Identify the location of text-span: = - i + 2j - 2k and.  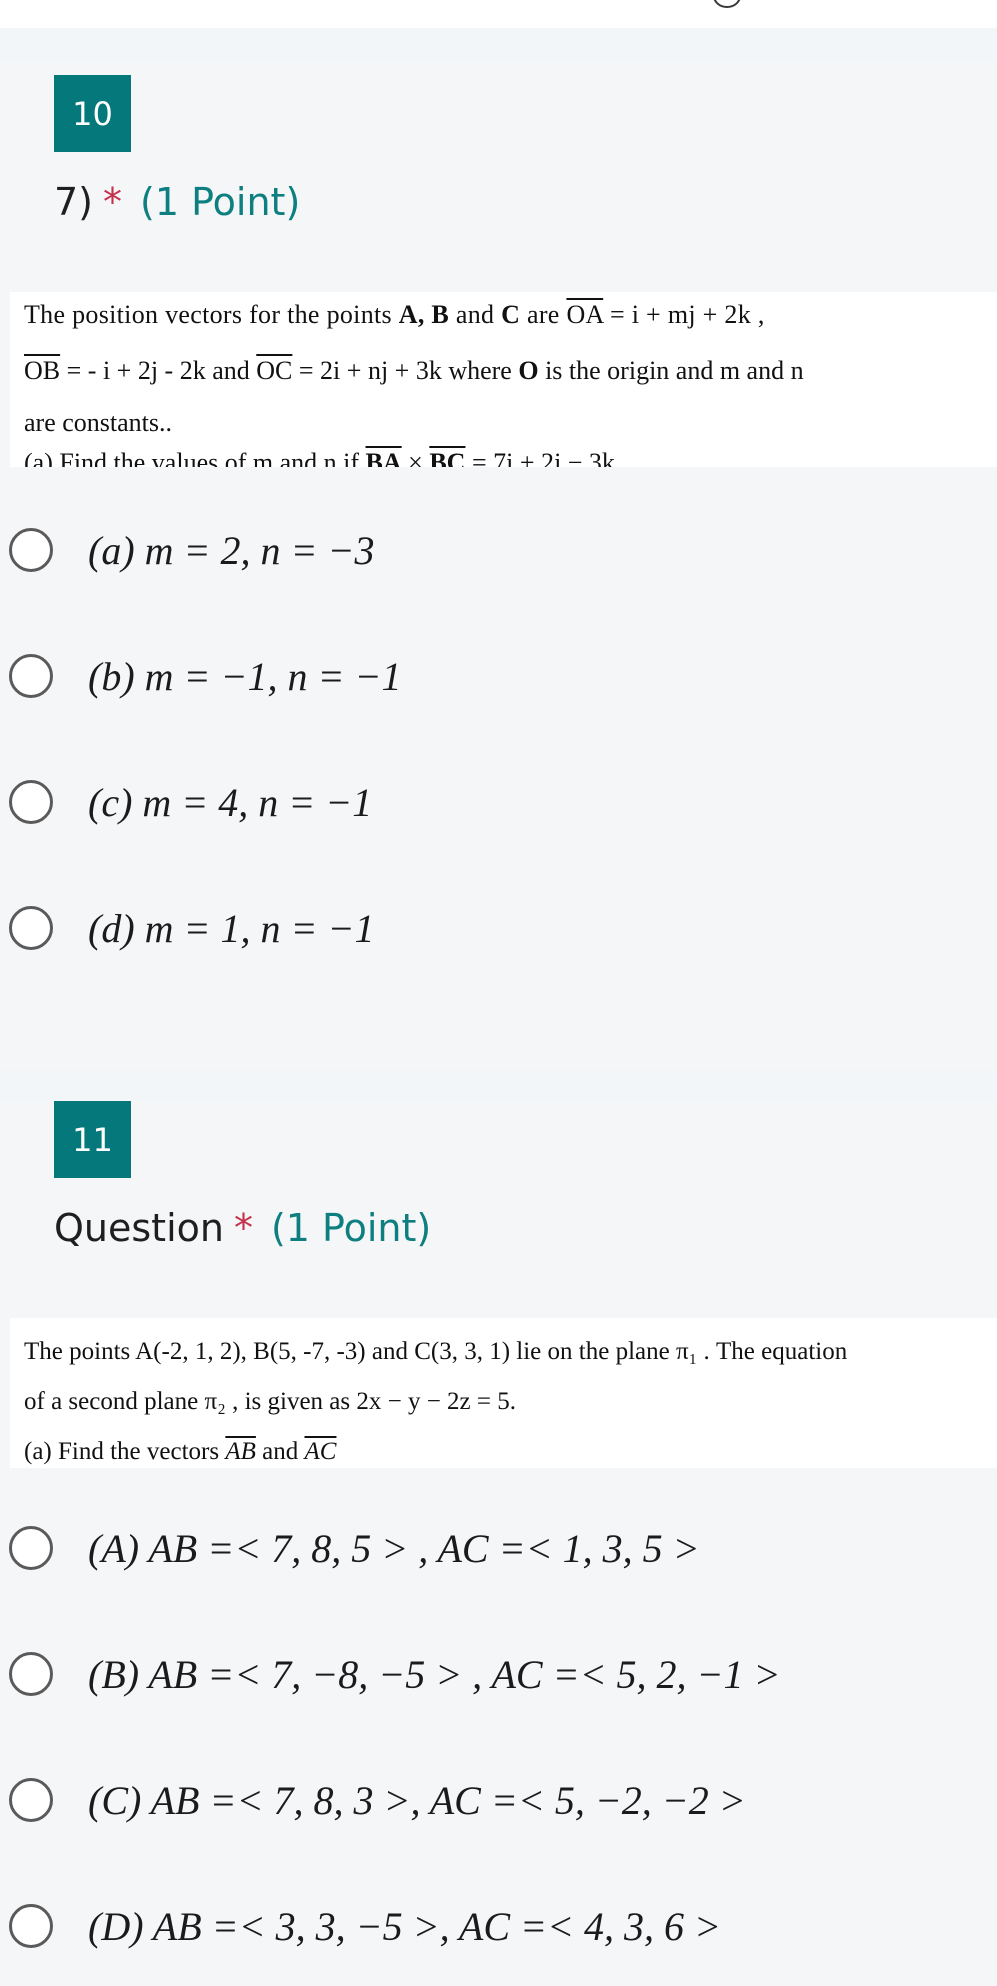
(158, 370).